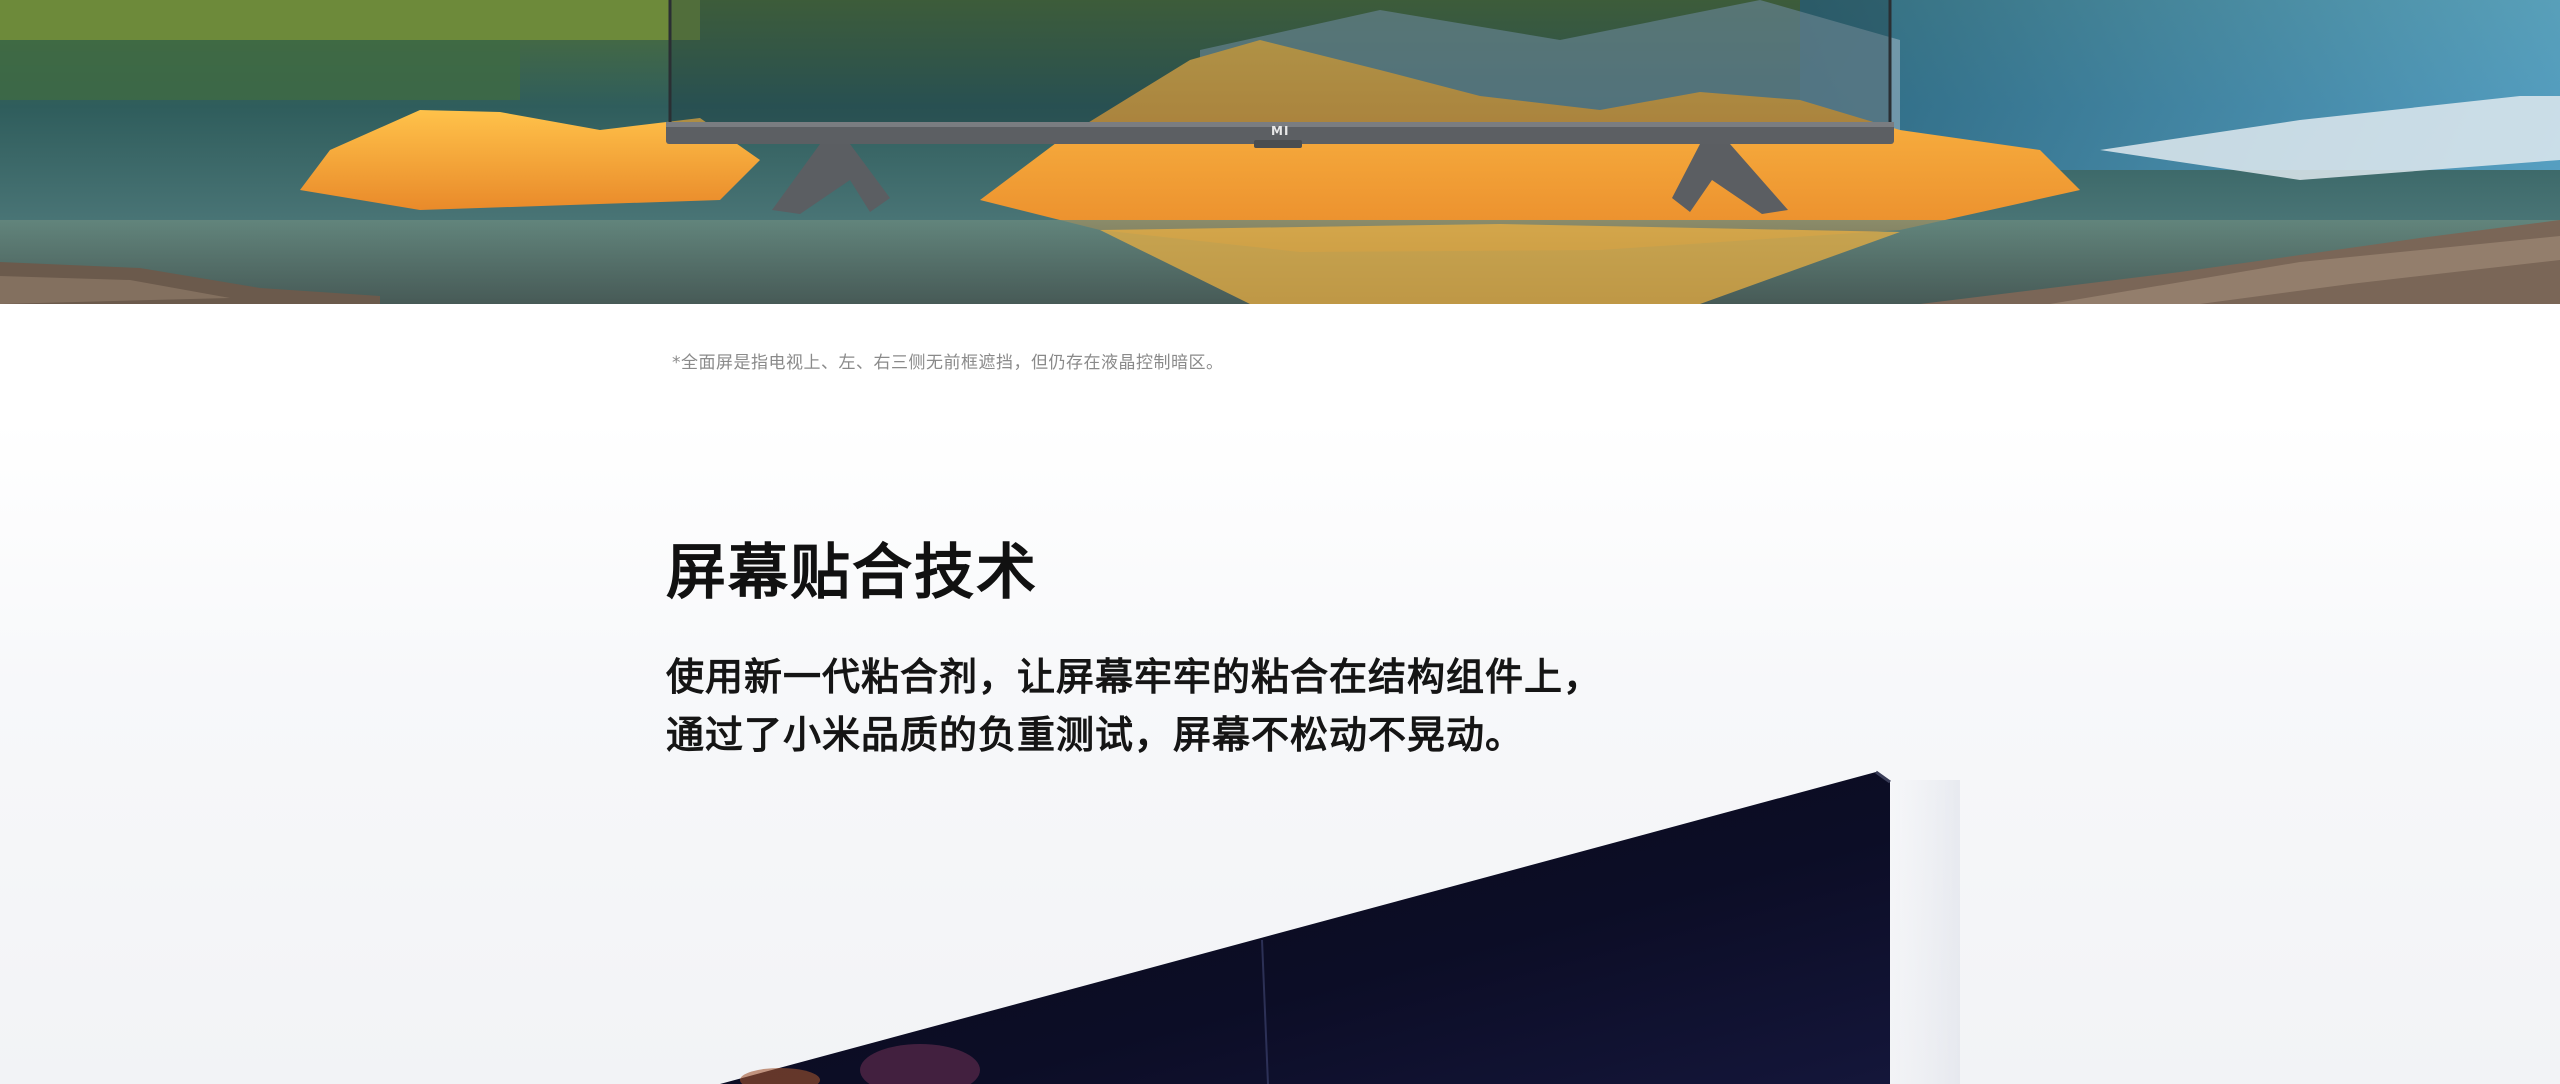  What do you see at coordinates (852, 573) in the screenshot?
I see `feature-title: 屏幕贴合技术` at bounding box center [852, 573].